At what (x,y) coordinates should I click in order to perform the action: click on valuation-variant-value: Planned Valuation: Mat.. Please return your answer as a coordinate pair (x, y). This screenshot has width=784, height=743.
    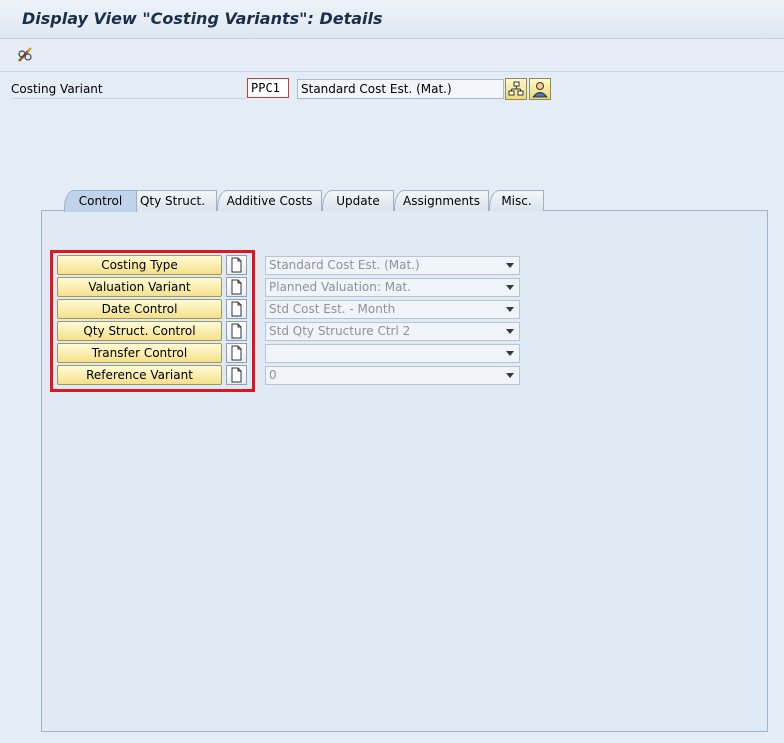
    Looking at the image, I should click on (340, 287).